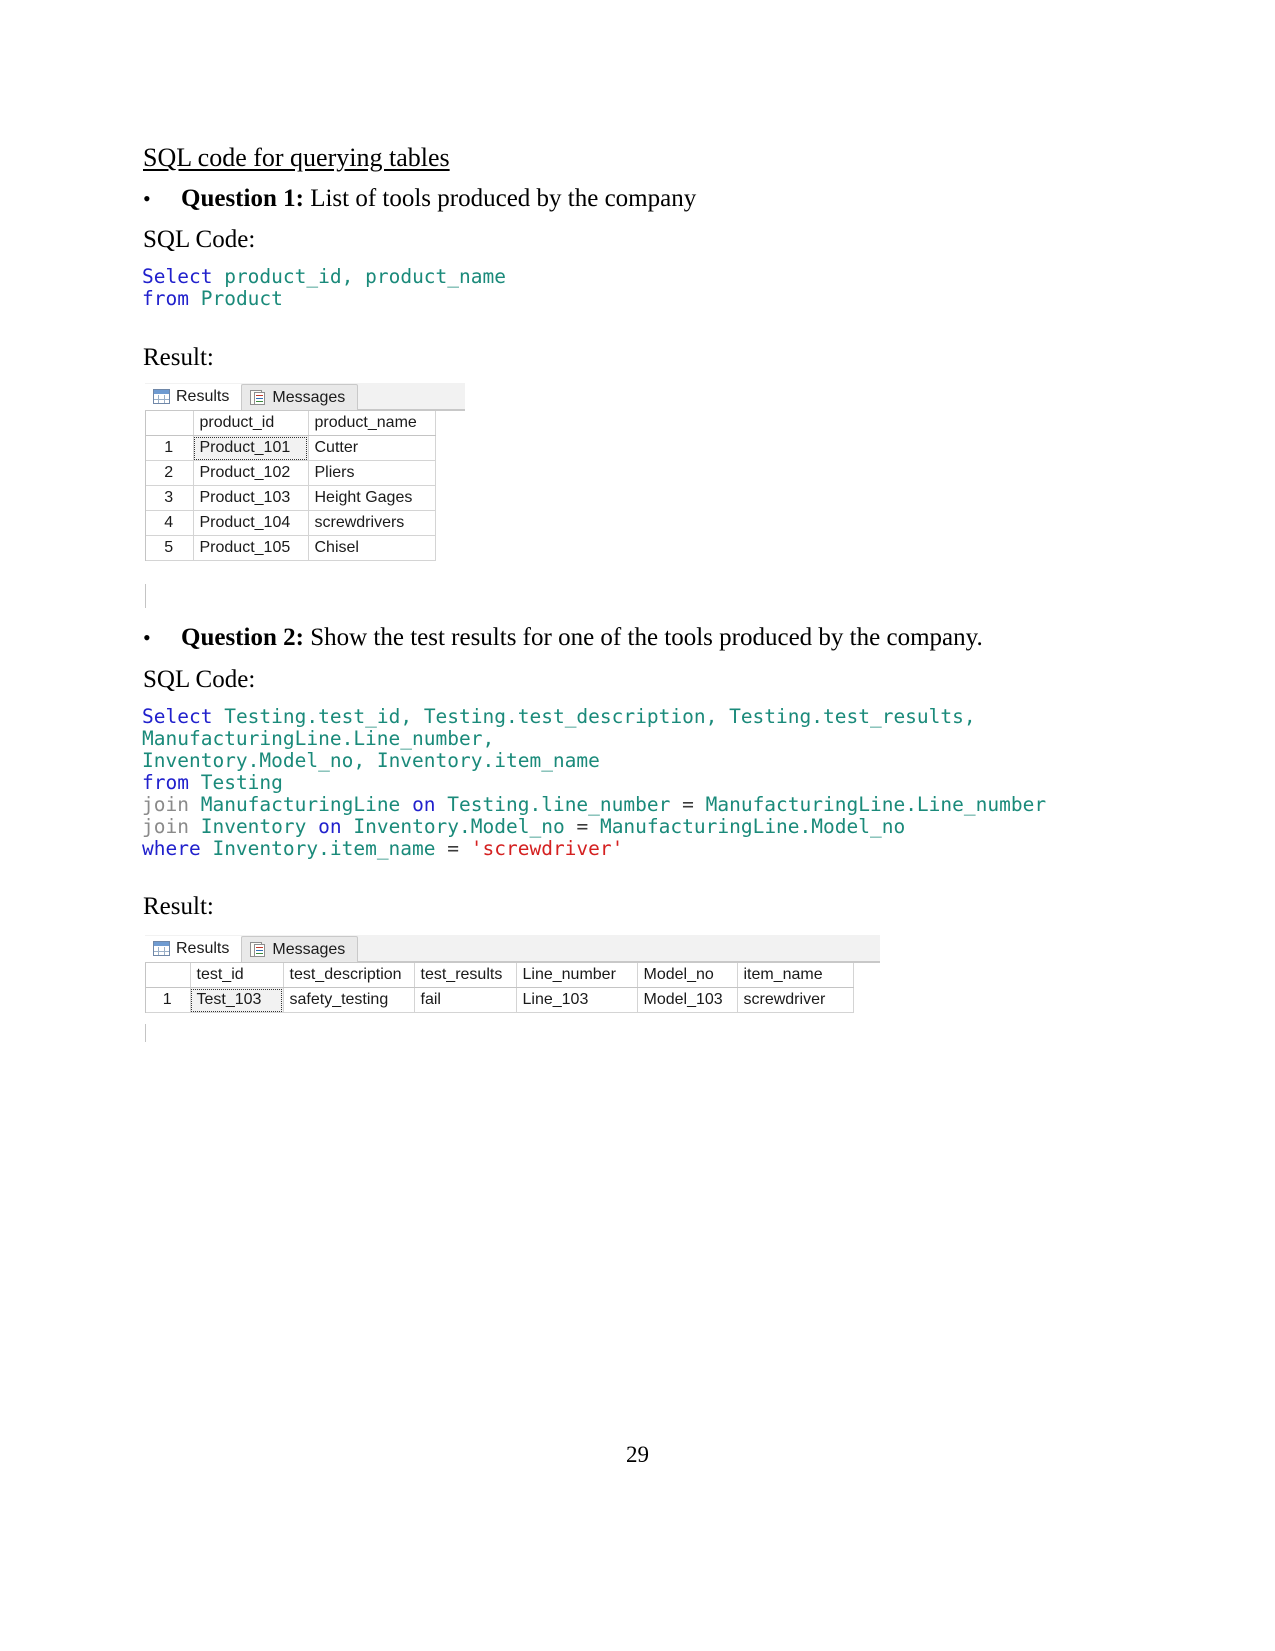  Describe the element at coordinates (251, 423) in the screenshot. I see `column-header-product-id: product_id` at that location.